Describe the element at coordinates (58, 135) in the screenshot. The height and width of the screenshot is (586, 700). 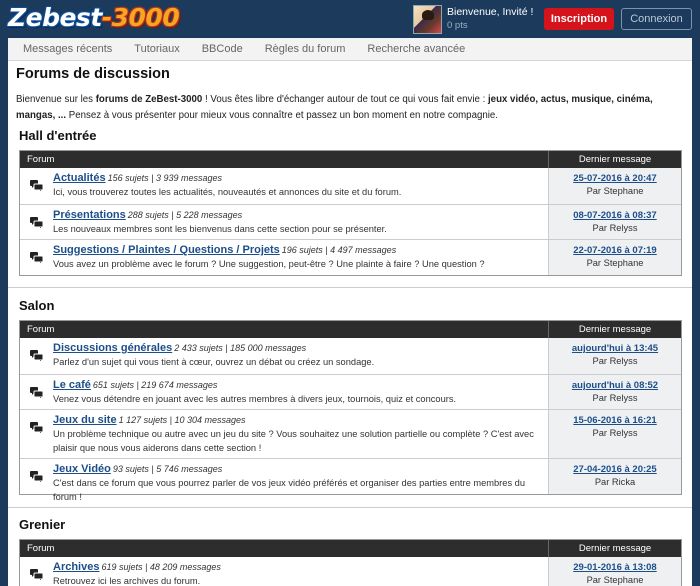
I see `section-title: Hall d'entrée` at that location.